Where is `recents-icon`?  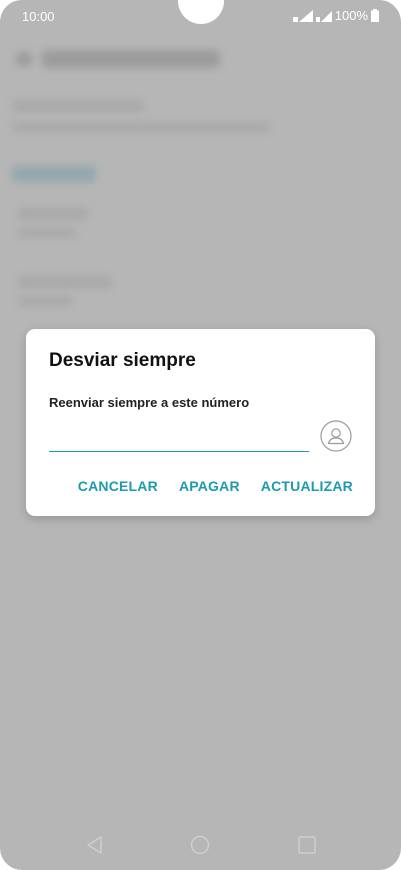 recents-icon is located at coordinates (307, 845).